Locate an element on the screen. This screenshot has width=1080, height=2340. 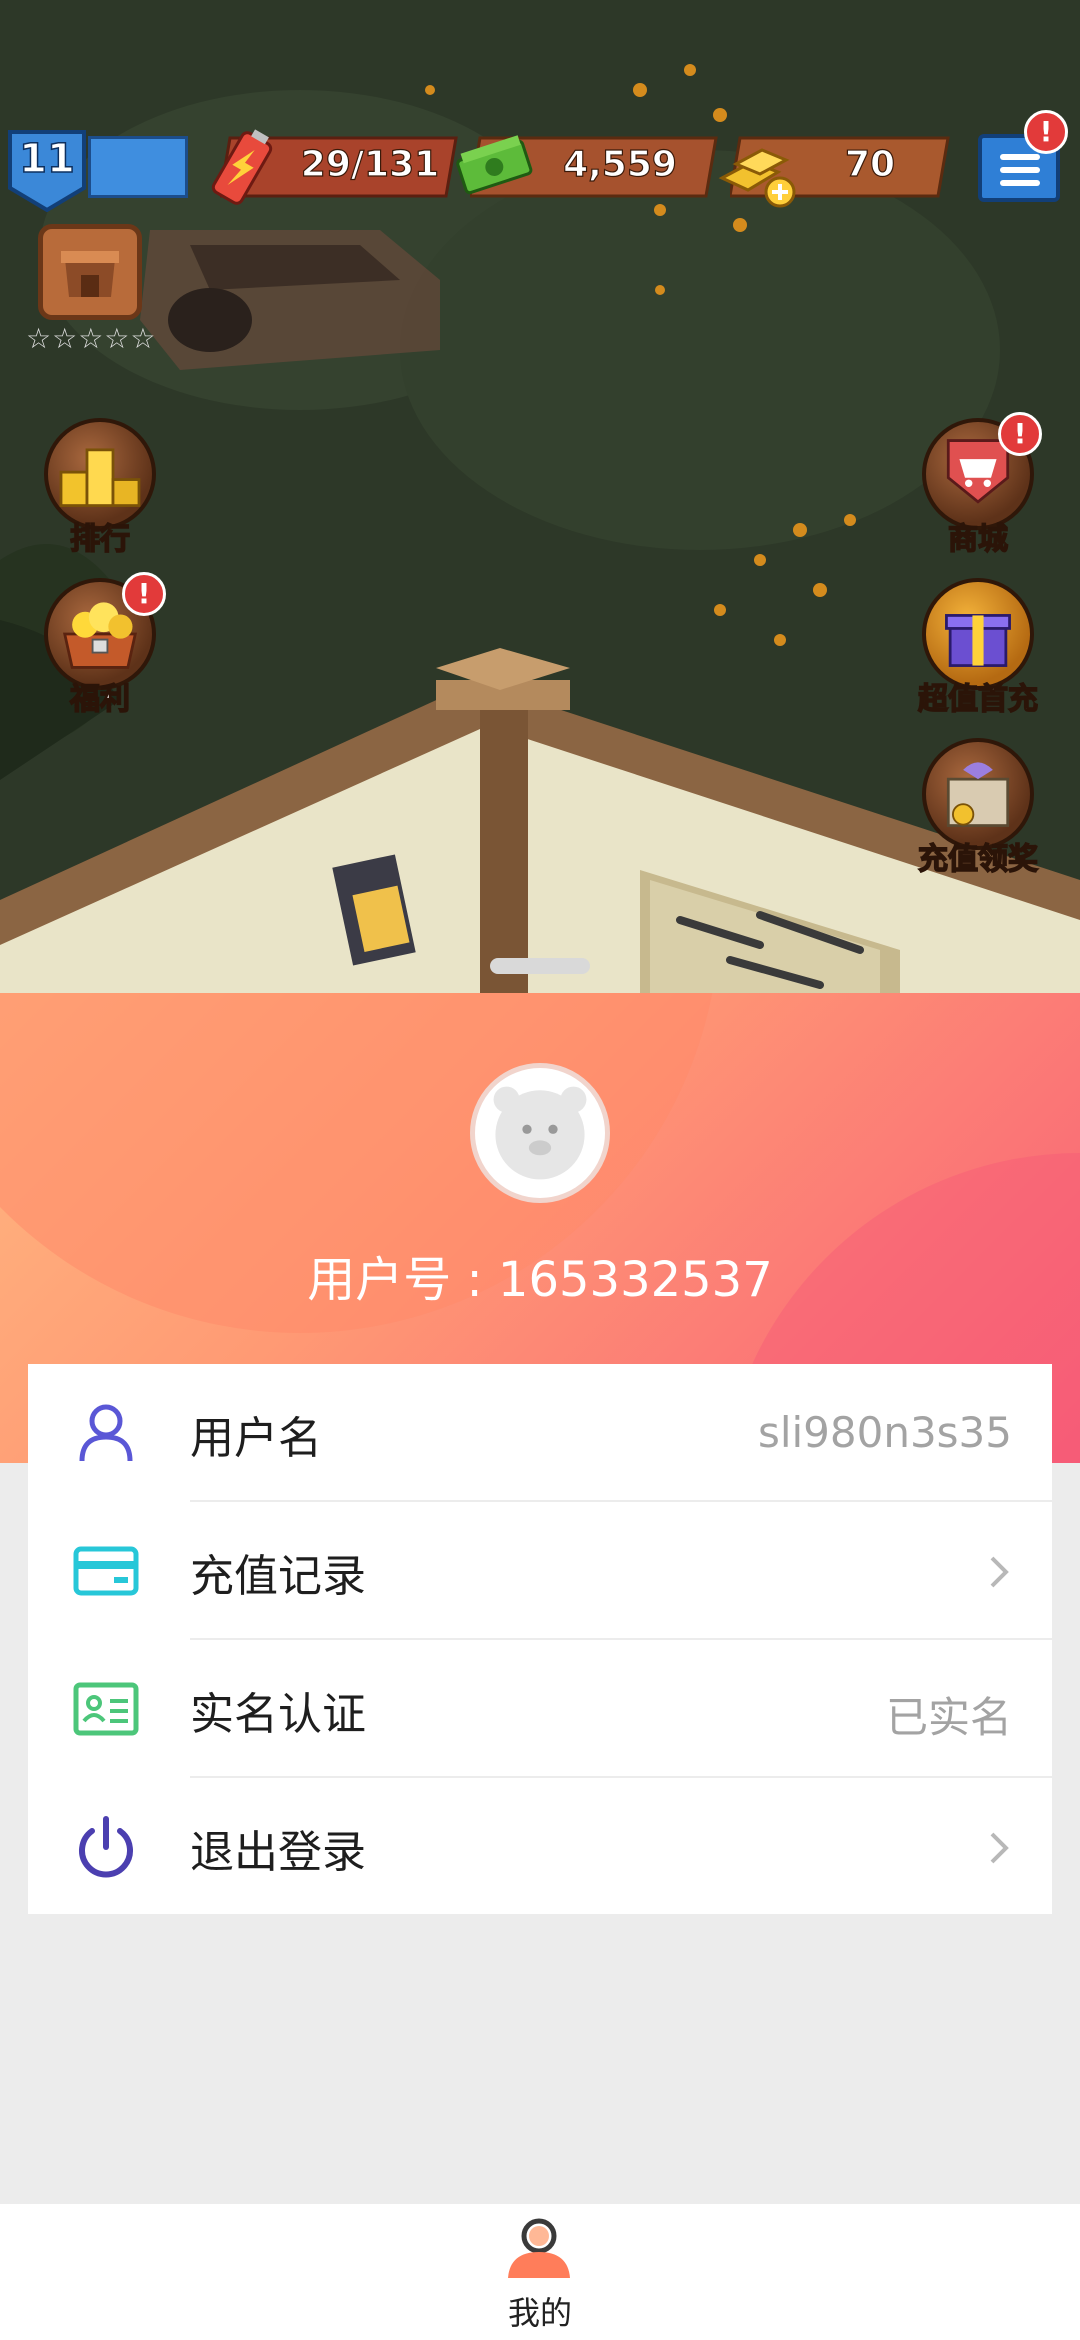
gold-value: 70 is located at coordinates (870, 164).